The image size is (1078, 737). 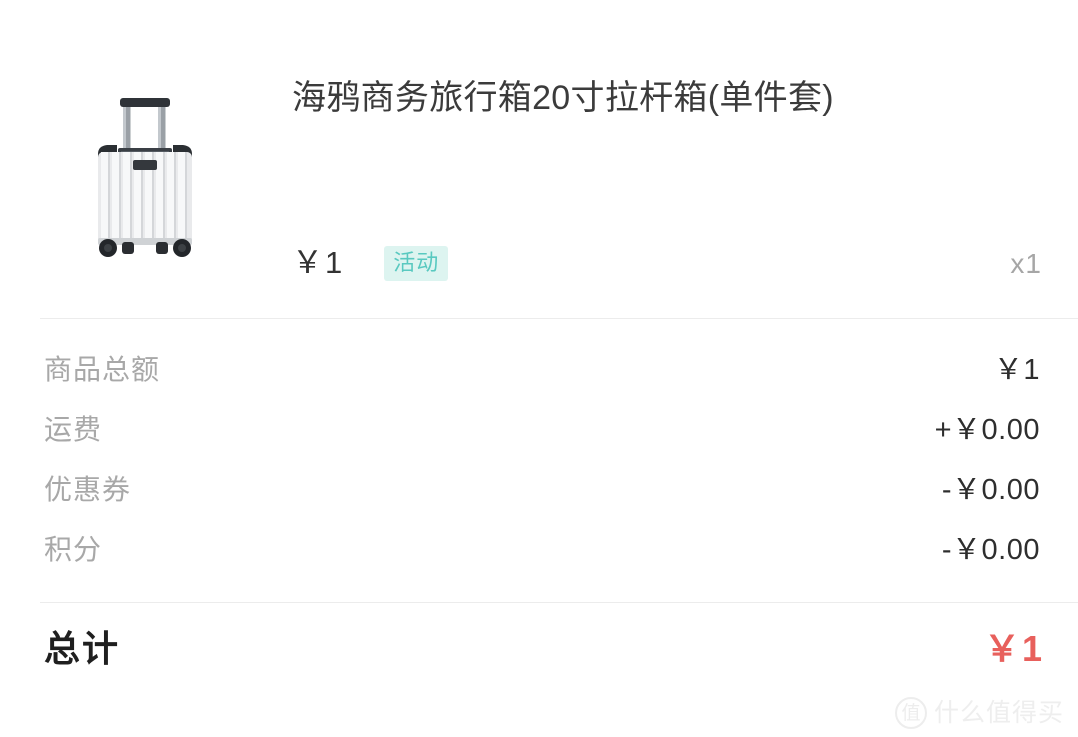 What do you see at coordinates (1013, 648) in the screenshot?
I see `total-value: ￥1` at bounding box center [1013, 648].